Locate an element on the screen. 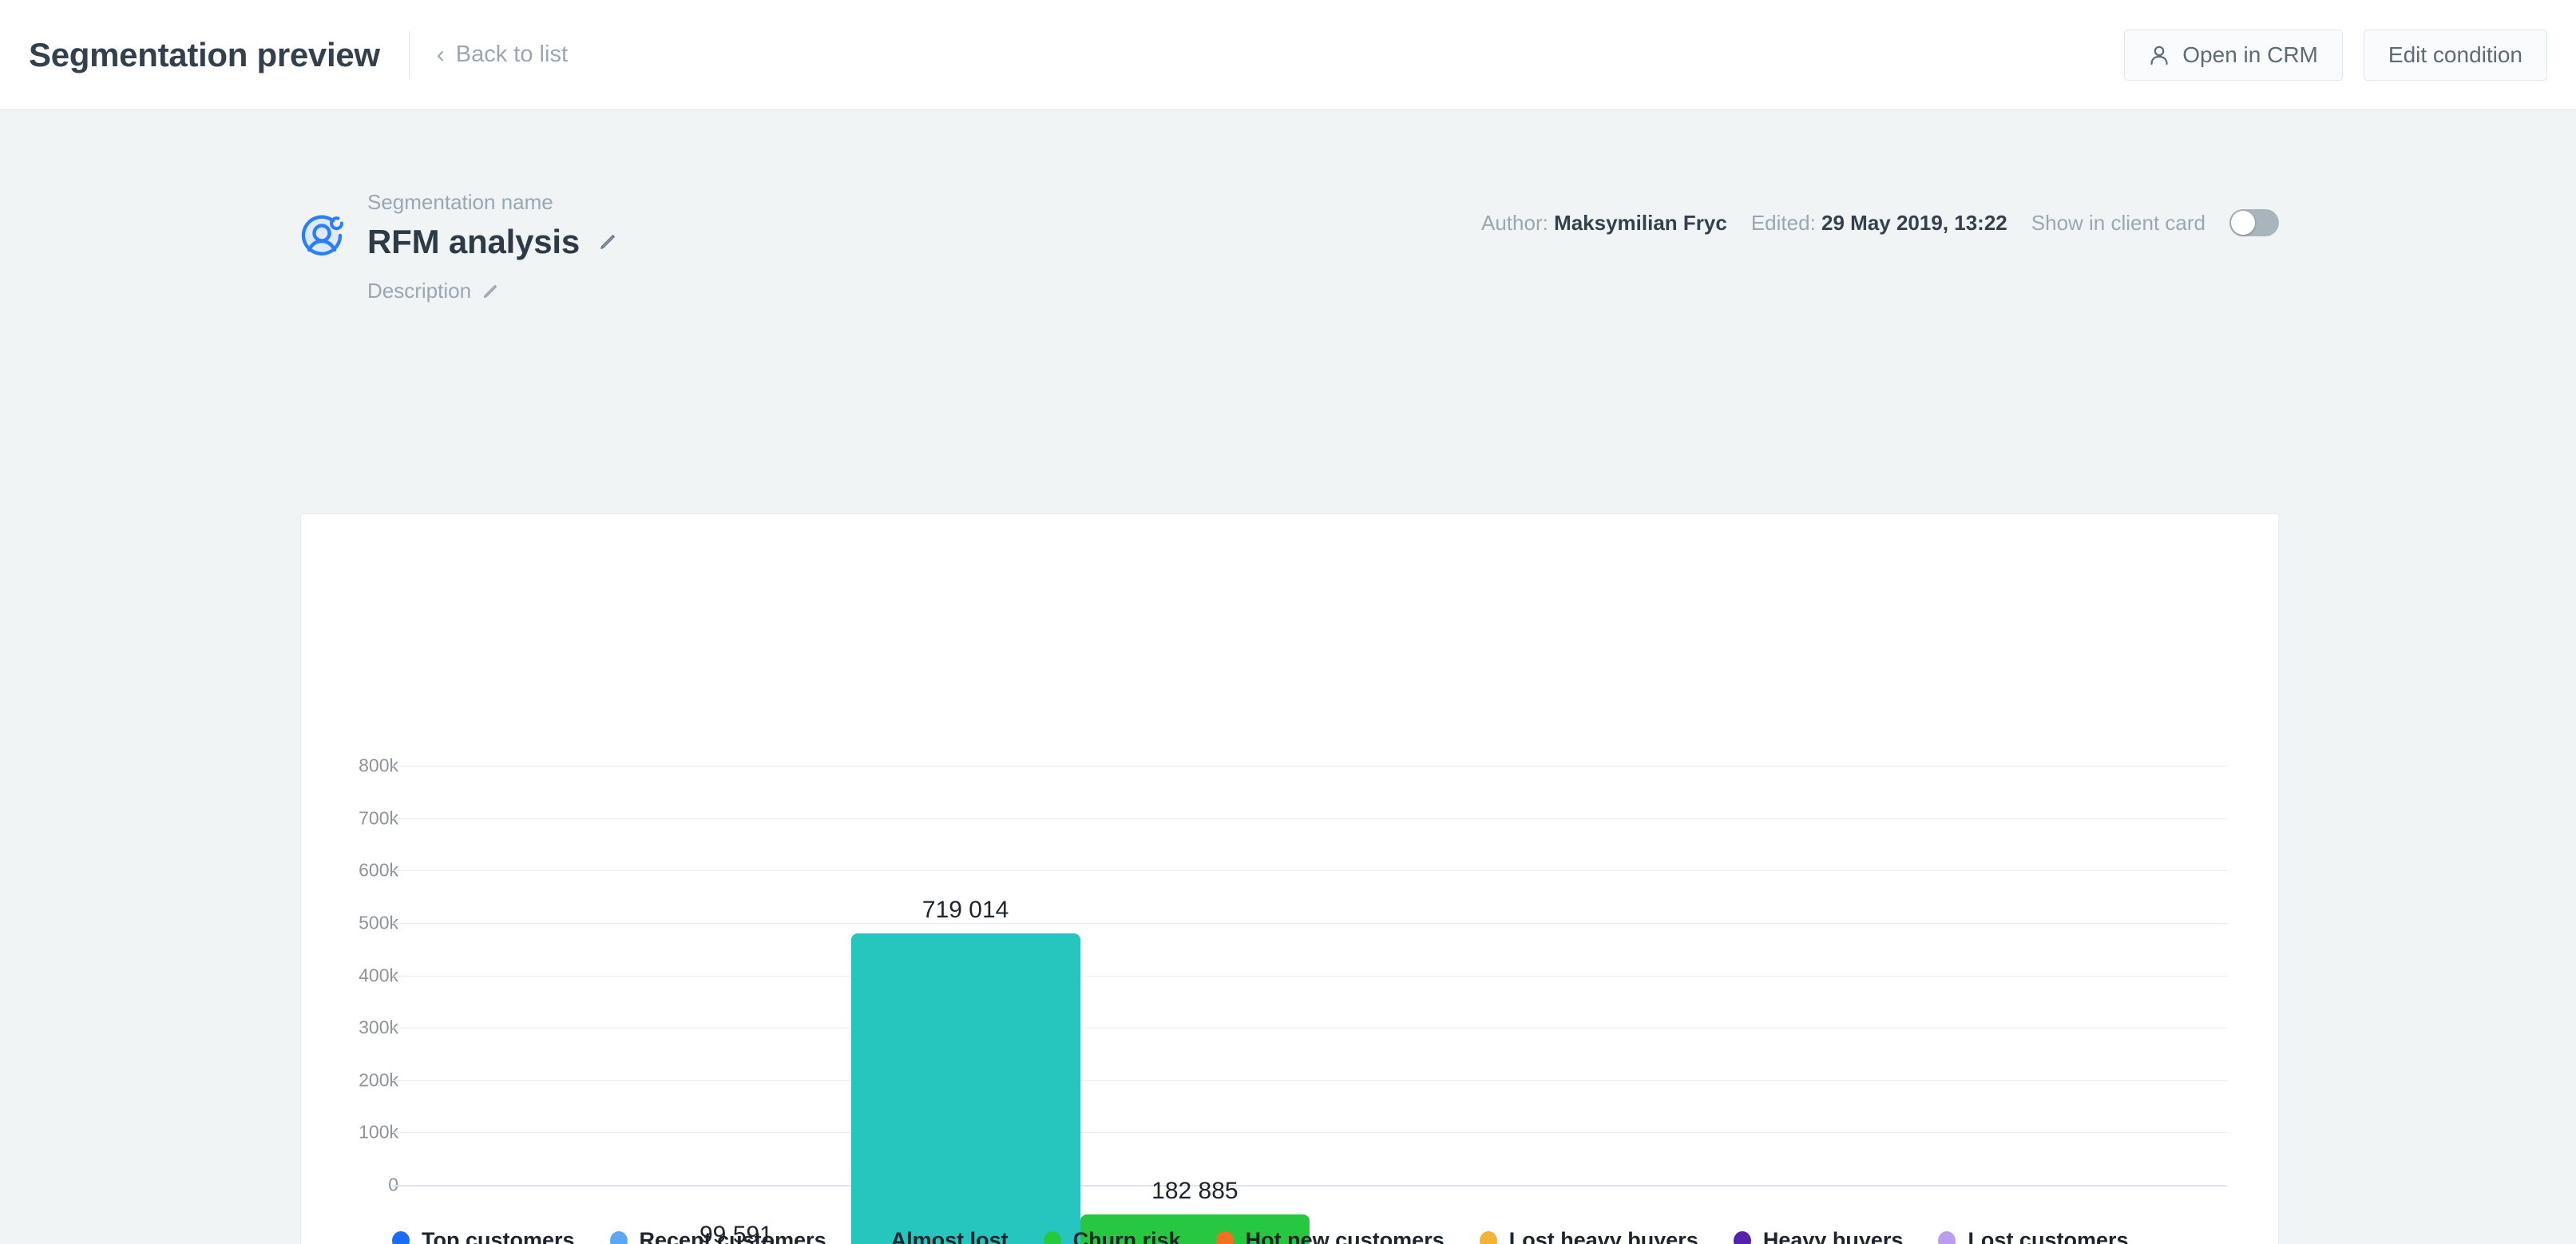  bar-group: 5 457 is located at coordinates (1654, 942).